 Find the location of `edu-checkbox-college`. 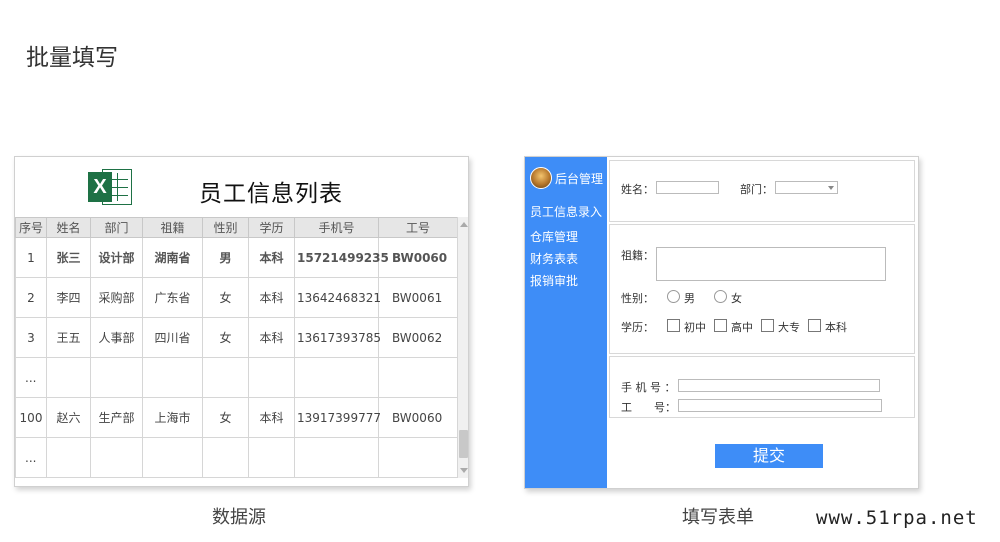

edu-checkbox-college is located at coordinates (767, 325).